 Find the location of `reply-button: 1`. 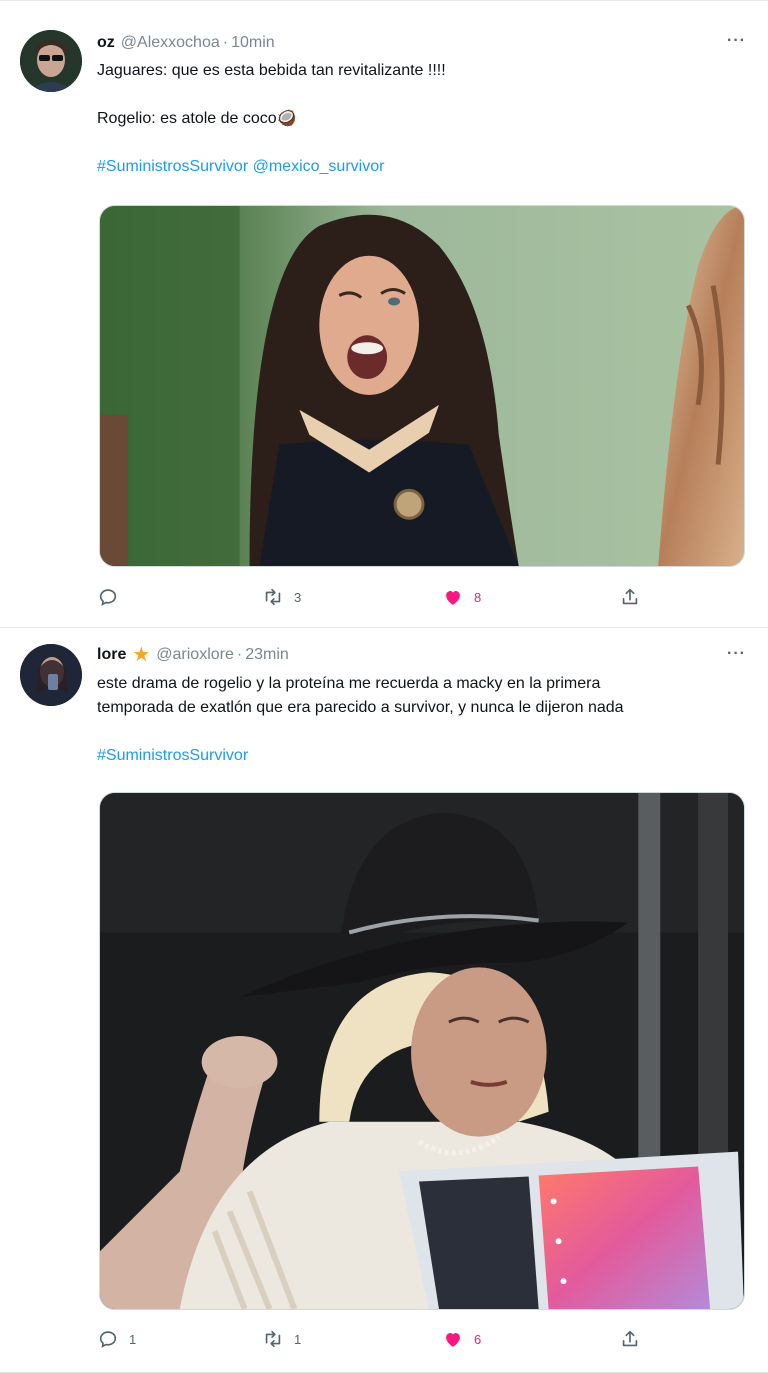

reply-button: 1 is located at coordinates (116, 1339).